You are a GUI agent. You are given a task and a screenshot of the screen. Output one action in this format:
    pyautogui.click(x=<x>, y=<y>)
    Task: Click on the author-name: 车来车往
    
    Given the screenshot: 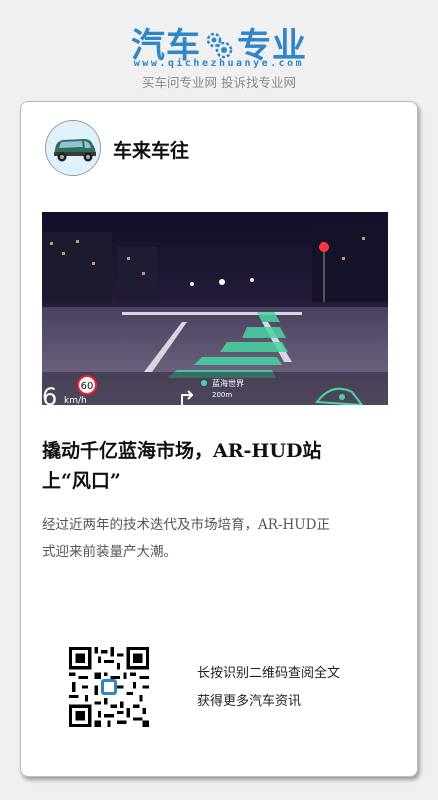 What is the action you would take?
    pyautogui.click(x=151, y=151)
    